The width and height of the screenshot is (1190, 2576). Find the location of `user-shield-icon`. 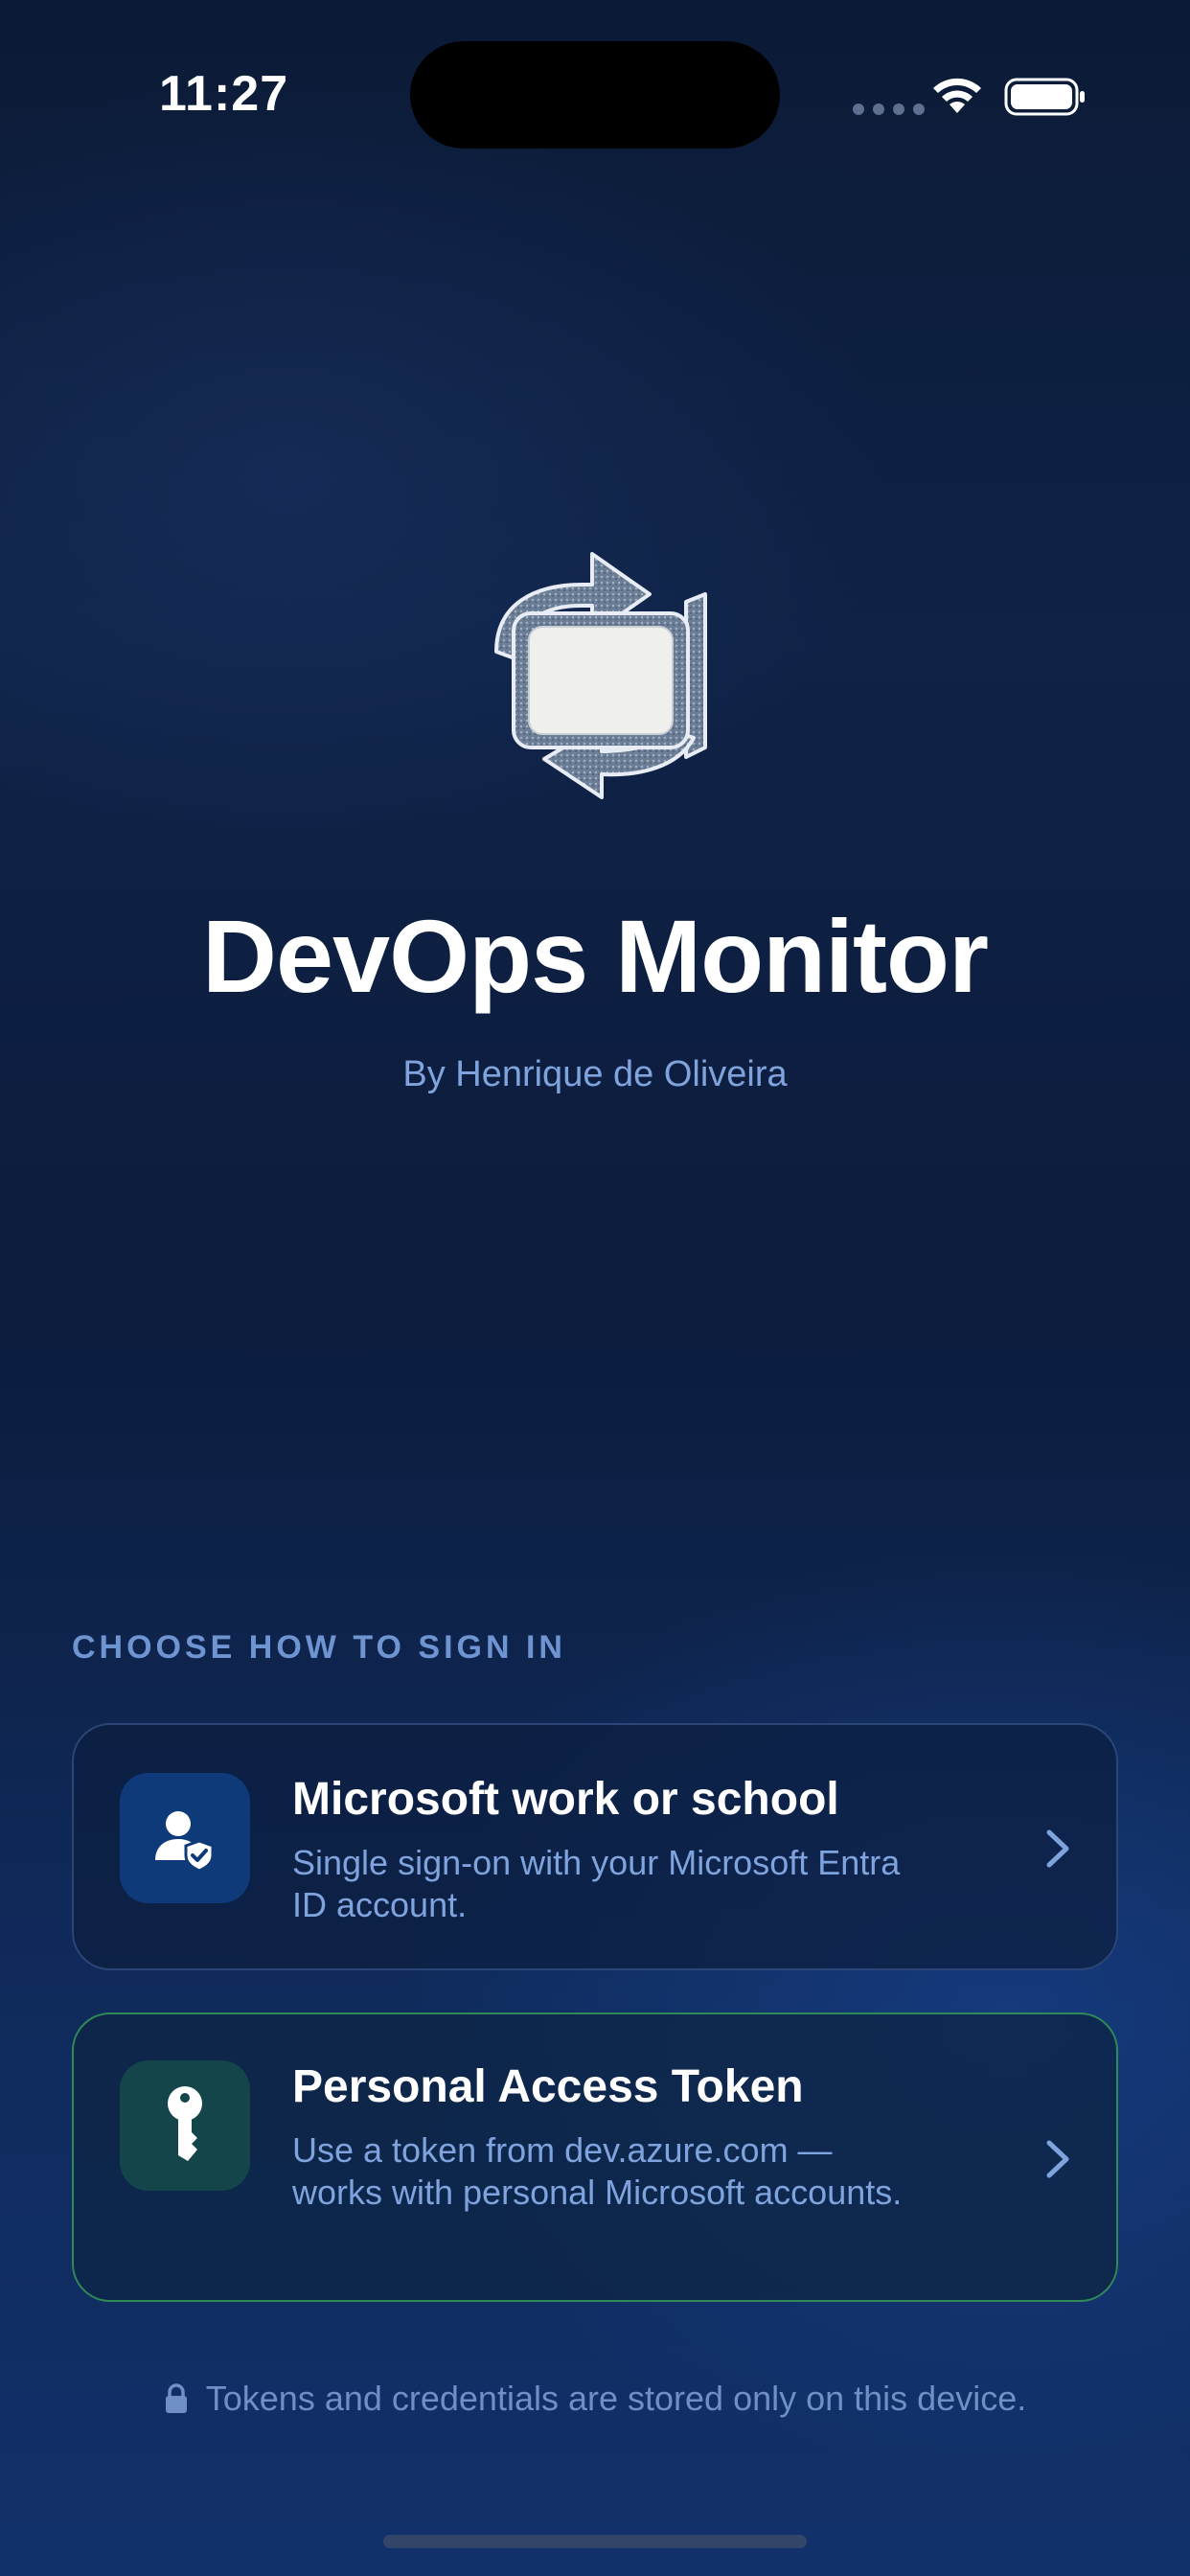

user-shield-icon is located at coordinates (185, 1841).